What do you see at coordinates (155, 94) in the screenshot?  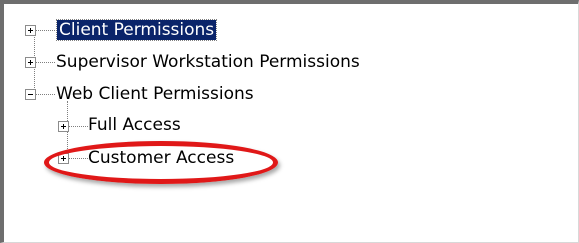 I see `tree-item-web-client-permissions: Web Client Permissions` at bounding box center [155, 94].